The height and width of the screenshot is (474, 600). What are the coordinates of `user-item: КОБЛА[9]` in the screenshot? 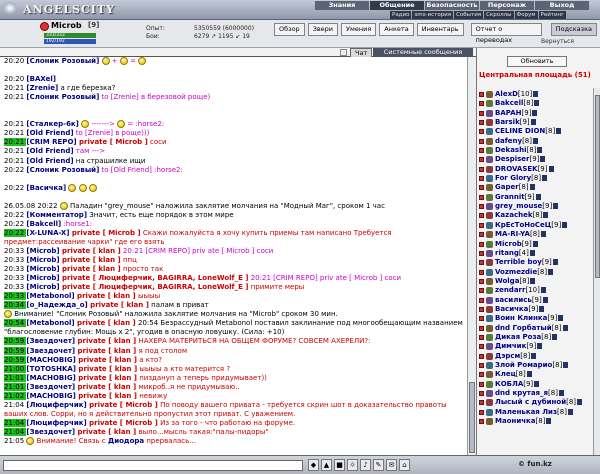 It's located at (535, 384).